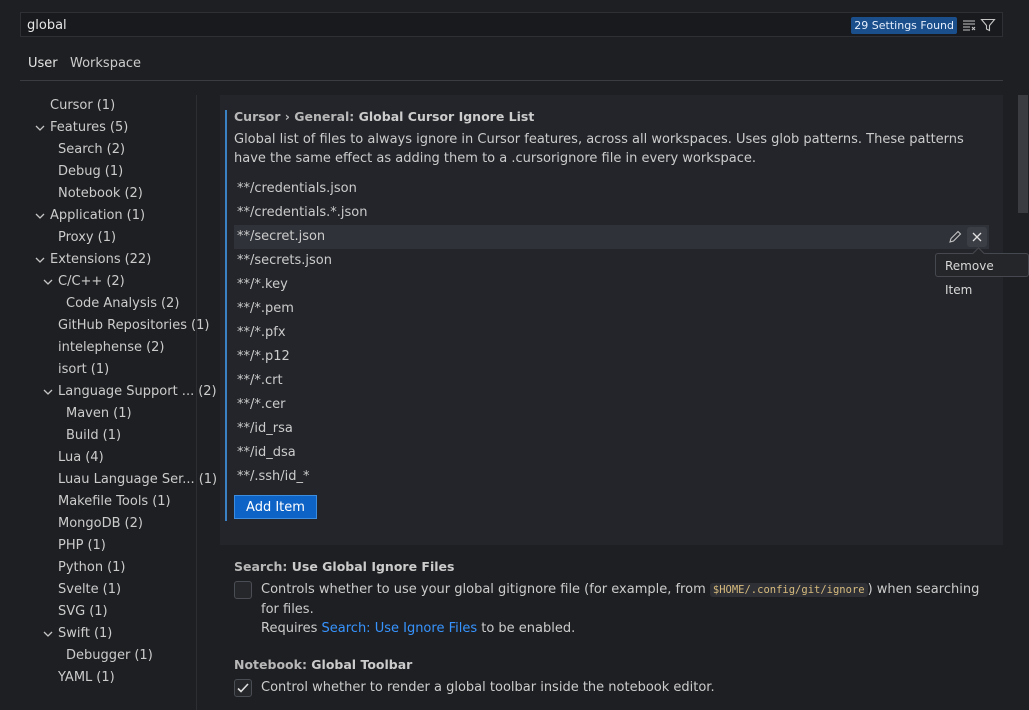 Image resolution: width=1029 pixels, height=710 pixels. What do you see at coordinates (71, 105) in the screenshot?
I see `toc-item-label: Cursor` at bounding box center [71, 105].